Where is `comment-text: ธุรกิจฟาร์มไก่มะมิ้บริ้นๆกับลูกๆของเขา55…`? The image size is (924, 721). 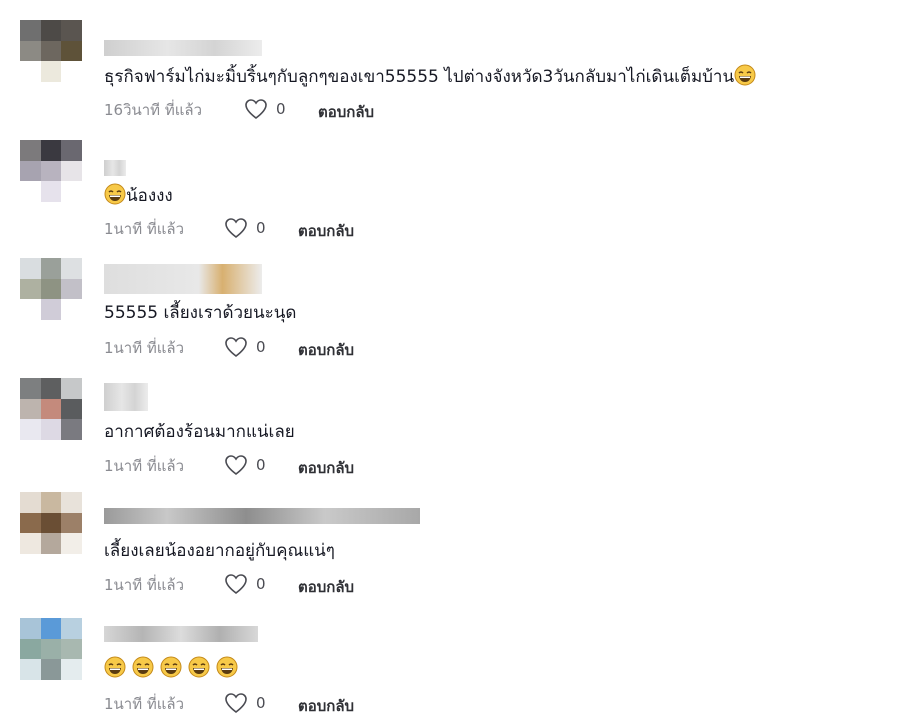 comment-text: ธุรกิจฟาร์มไก่มะมิ้บริ้นๆกับลูกๆของเขา55… is located at coordinates (430, 76).